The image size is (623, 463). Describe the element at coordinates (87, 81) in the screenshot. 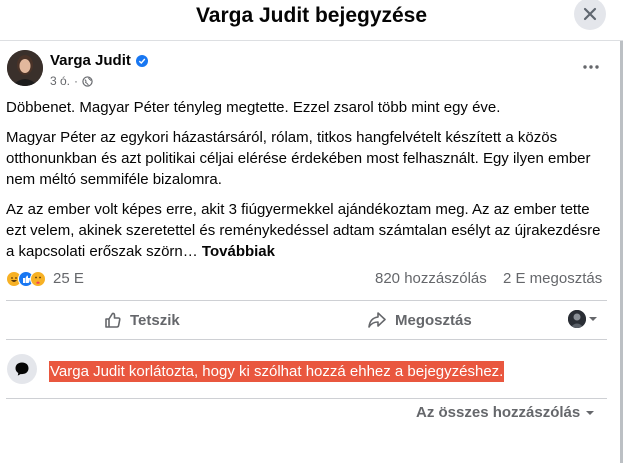

I see `globe-icon` at that location.